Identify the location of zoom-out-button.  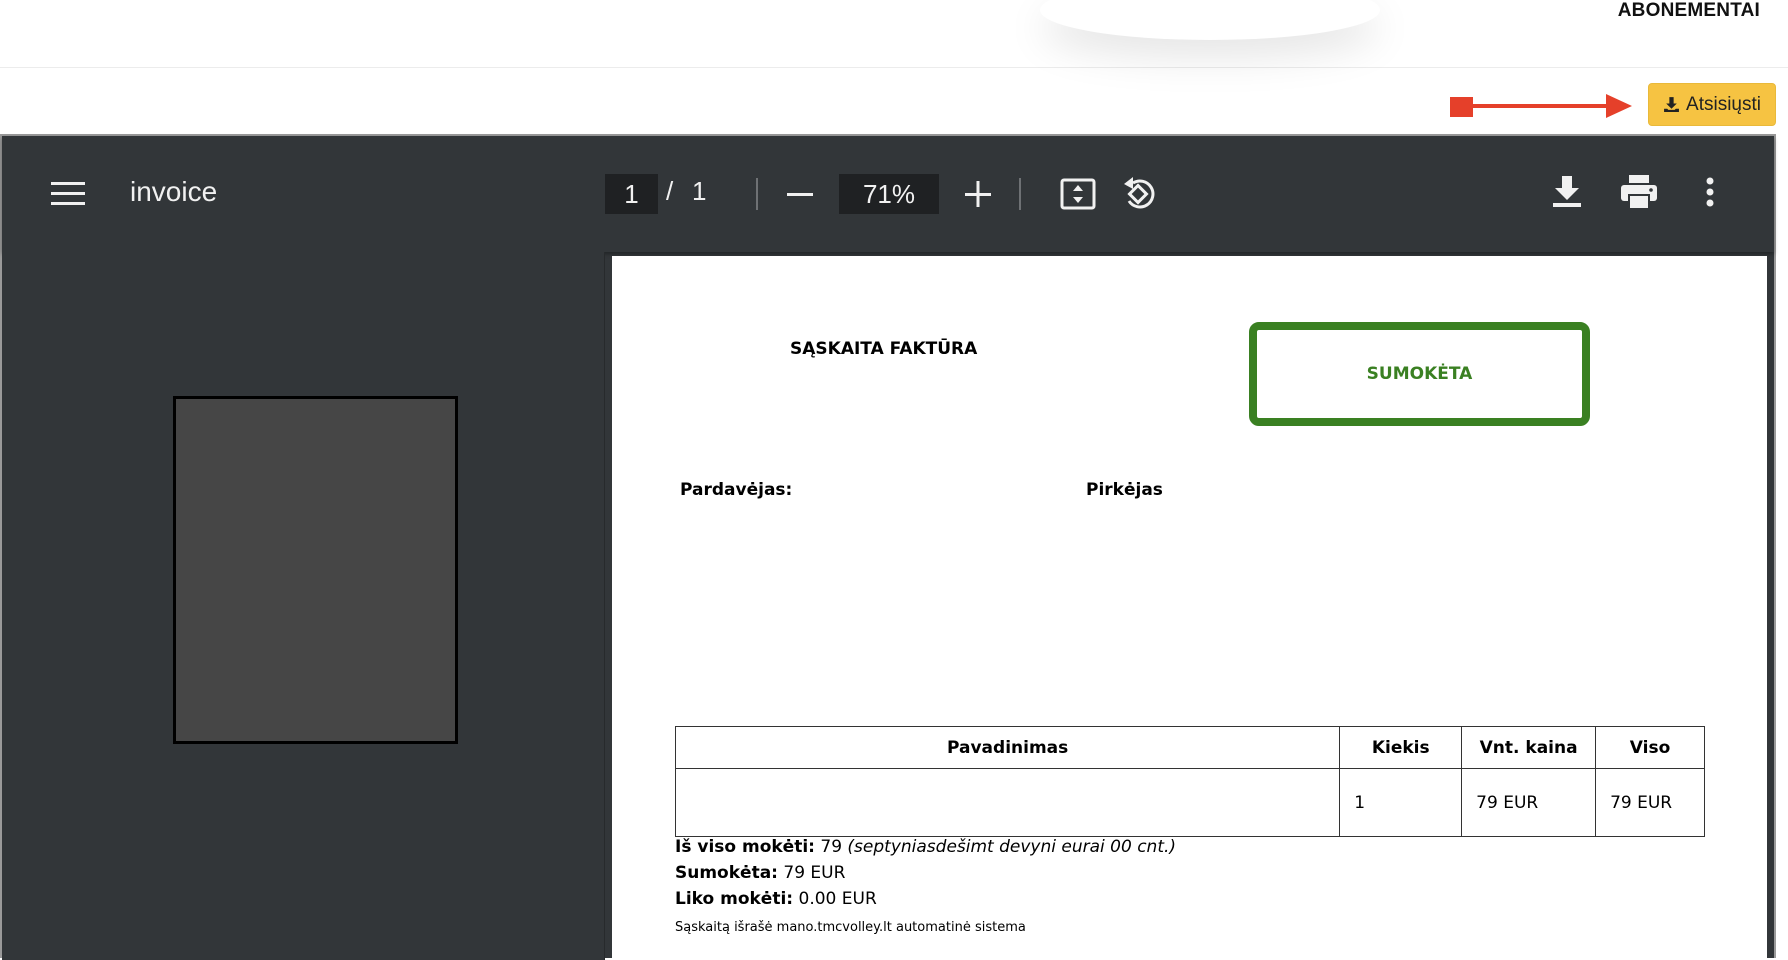
(800, 194).